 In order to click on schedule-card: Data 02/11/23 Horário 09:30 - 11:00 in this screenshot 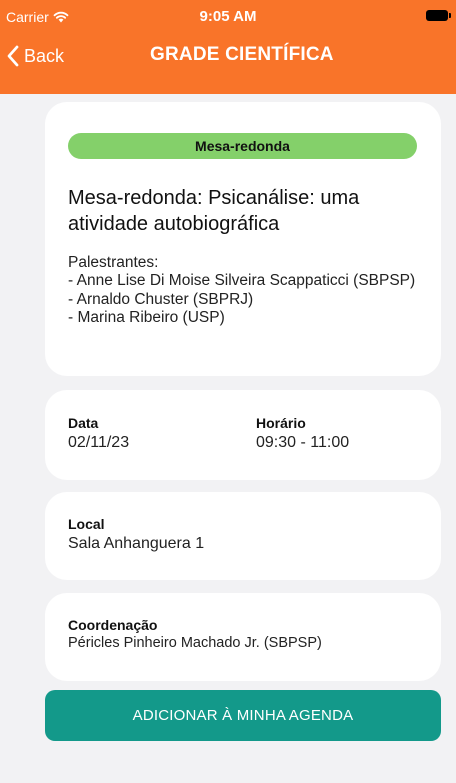, I will do `click(243, 435)`.